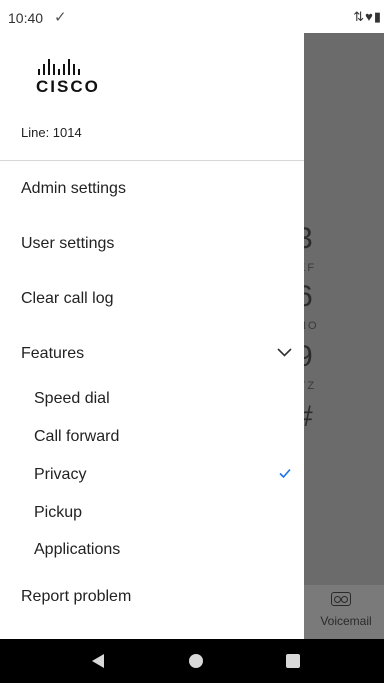 The height and width of the screenshot is (683, 384). I want to click on status-time: 10:40, so click(26, 18).